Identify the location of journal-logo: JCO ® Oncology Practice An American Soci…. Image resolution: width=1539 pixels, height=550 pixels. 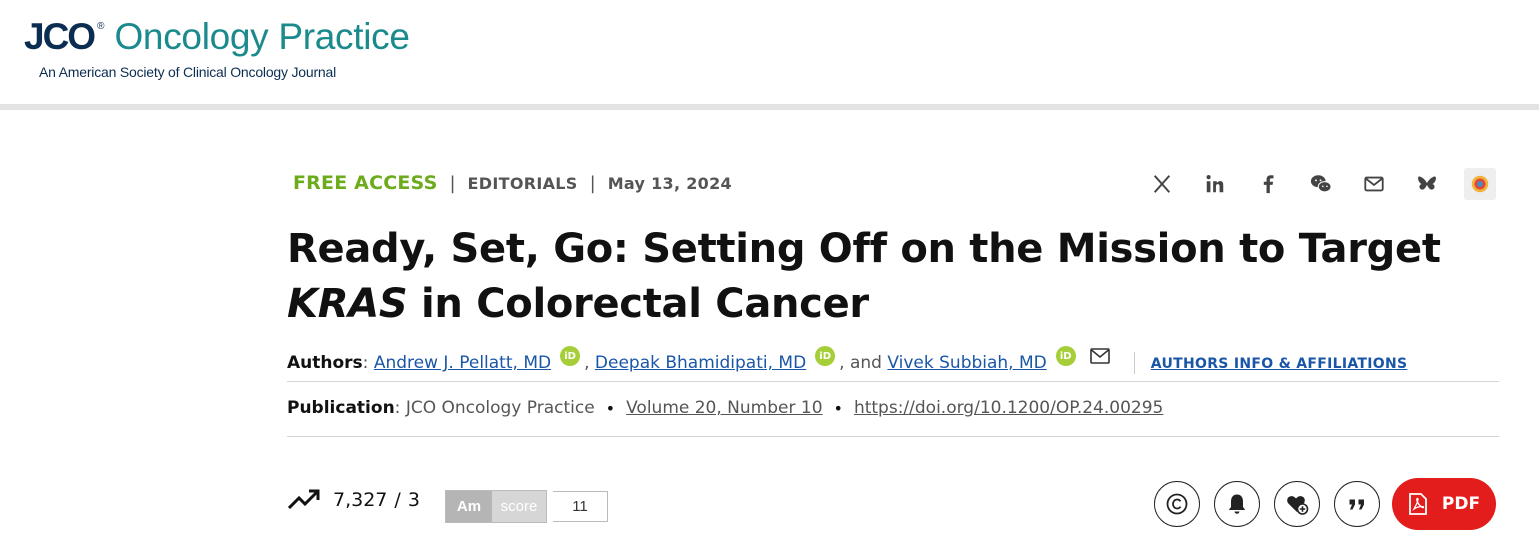
(217, 48).